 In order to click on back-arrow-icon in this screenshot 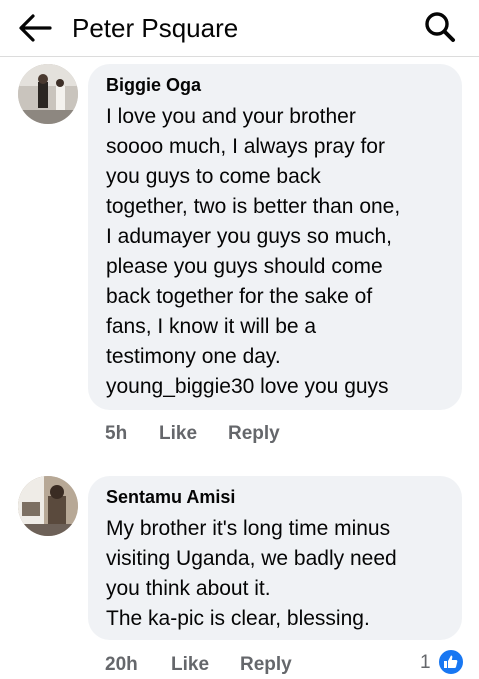, I will do `click(35, 28)`.